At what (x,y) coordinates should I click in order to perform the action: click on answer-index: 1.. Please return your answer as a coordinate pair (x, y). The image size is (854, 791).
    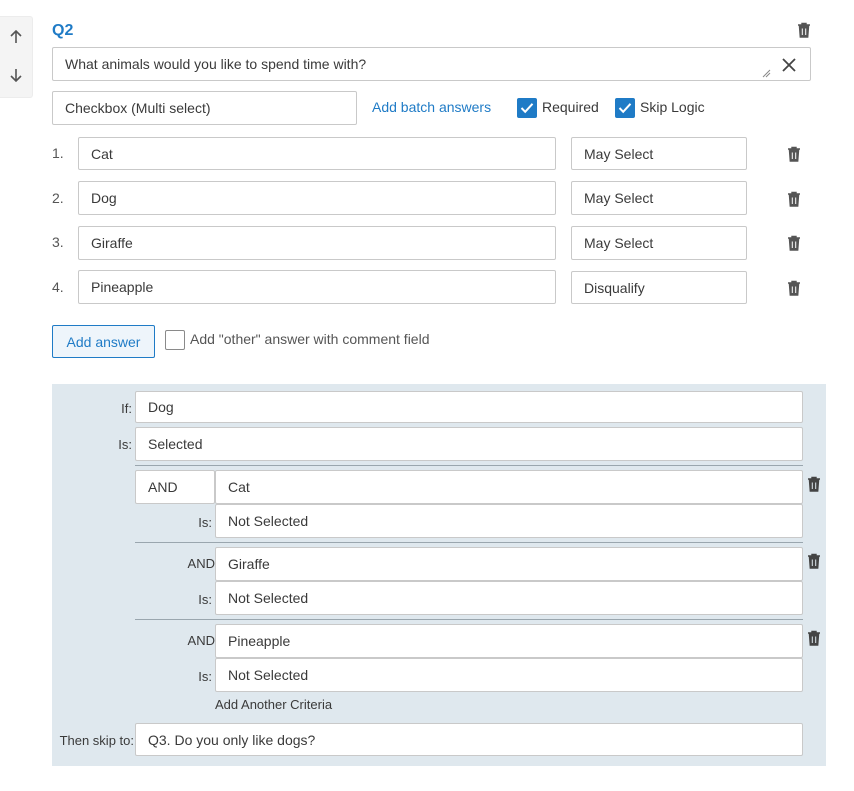
    Looking at the image, I should click on (58, 153).